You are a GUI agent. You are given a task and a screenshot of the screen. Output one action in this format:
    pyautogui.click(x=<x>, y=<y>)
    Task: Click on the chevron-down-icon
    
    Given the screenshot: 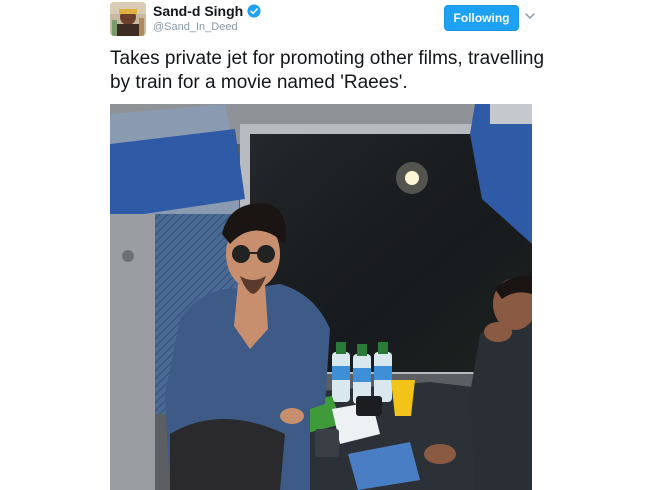 What is the action you would take?
    pyautogui.click(x=530, y=16)
    